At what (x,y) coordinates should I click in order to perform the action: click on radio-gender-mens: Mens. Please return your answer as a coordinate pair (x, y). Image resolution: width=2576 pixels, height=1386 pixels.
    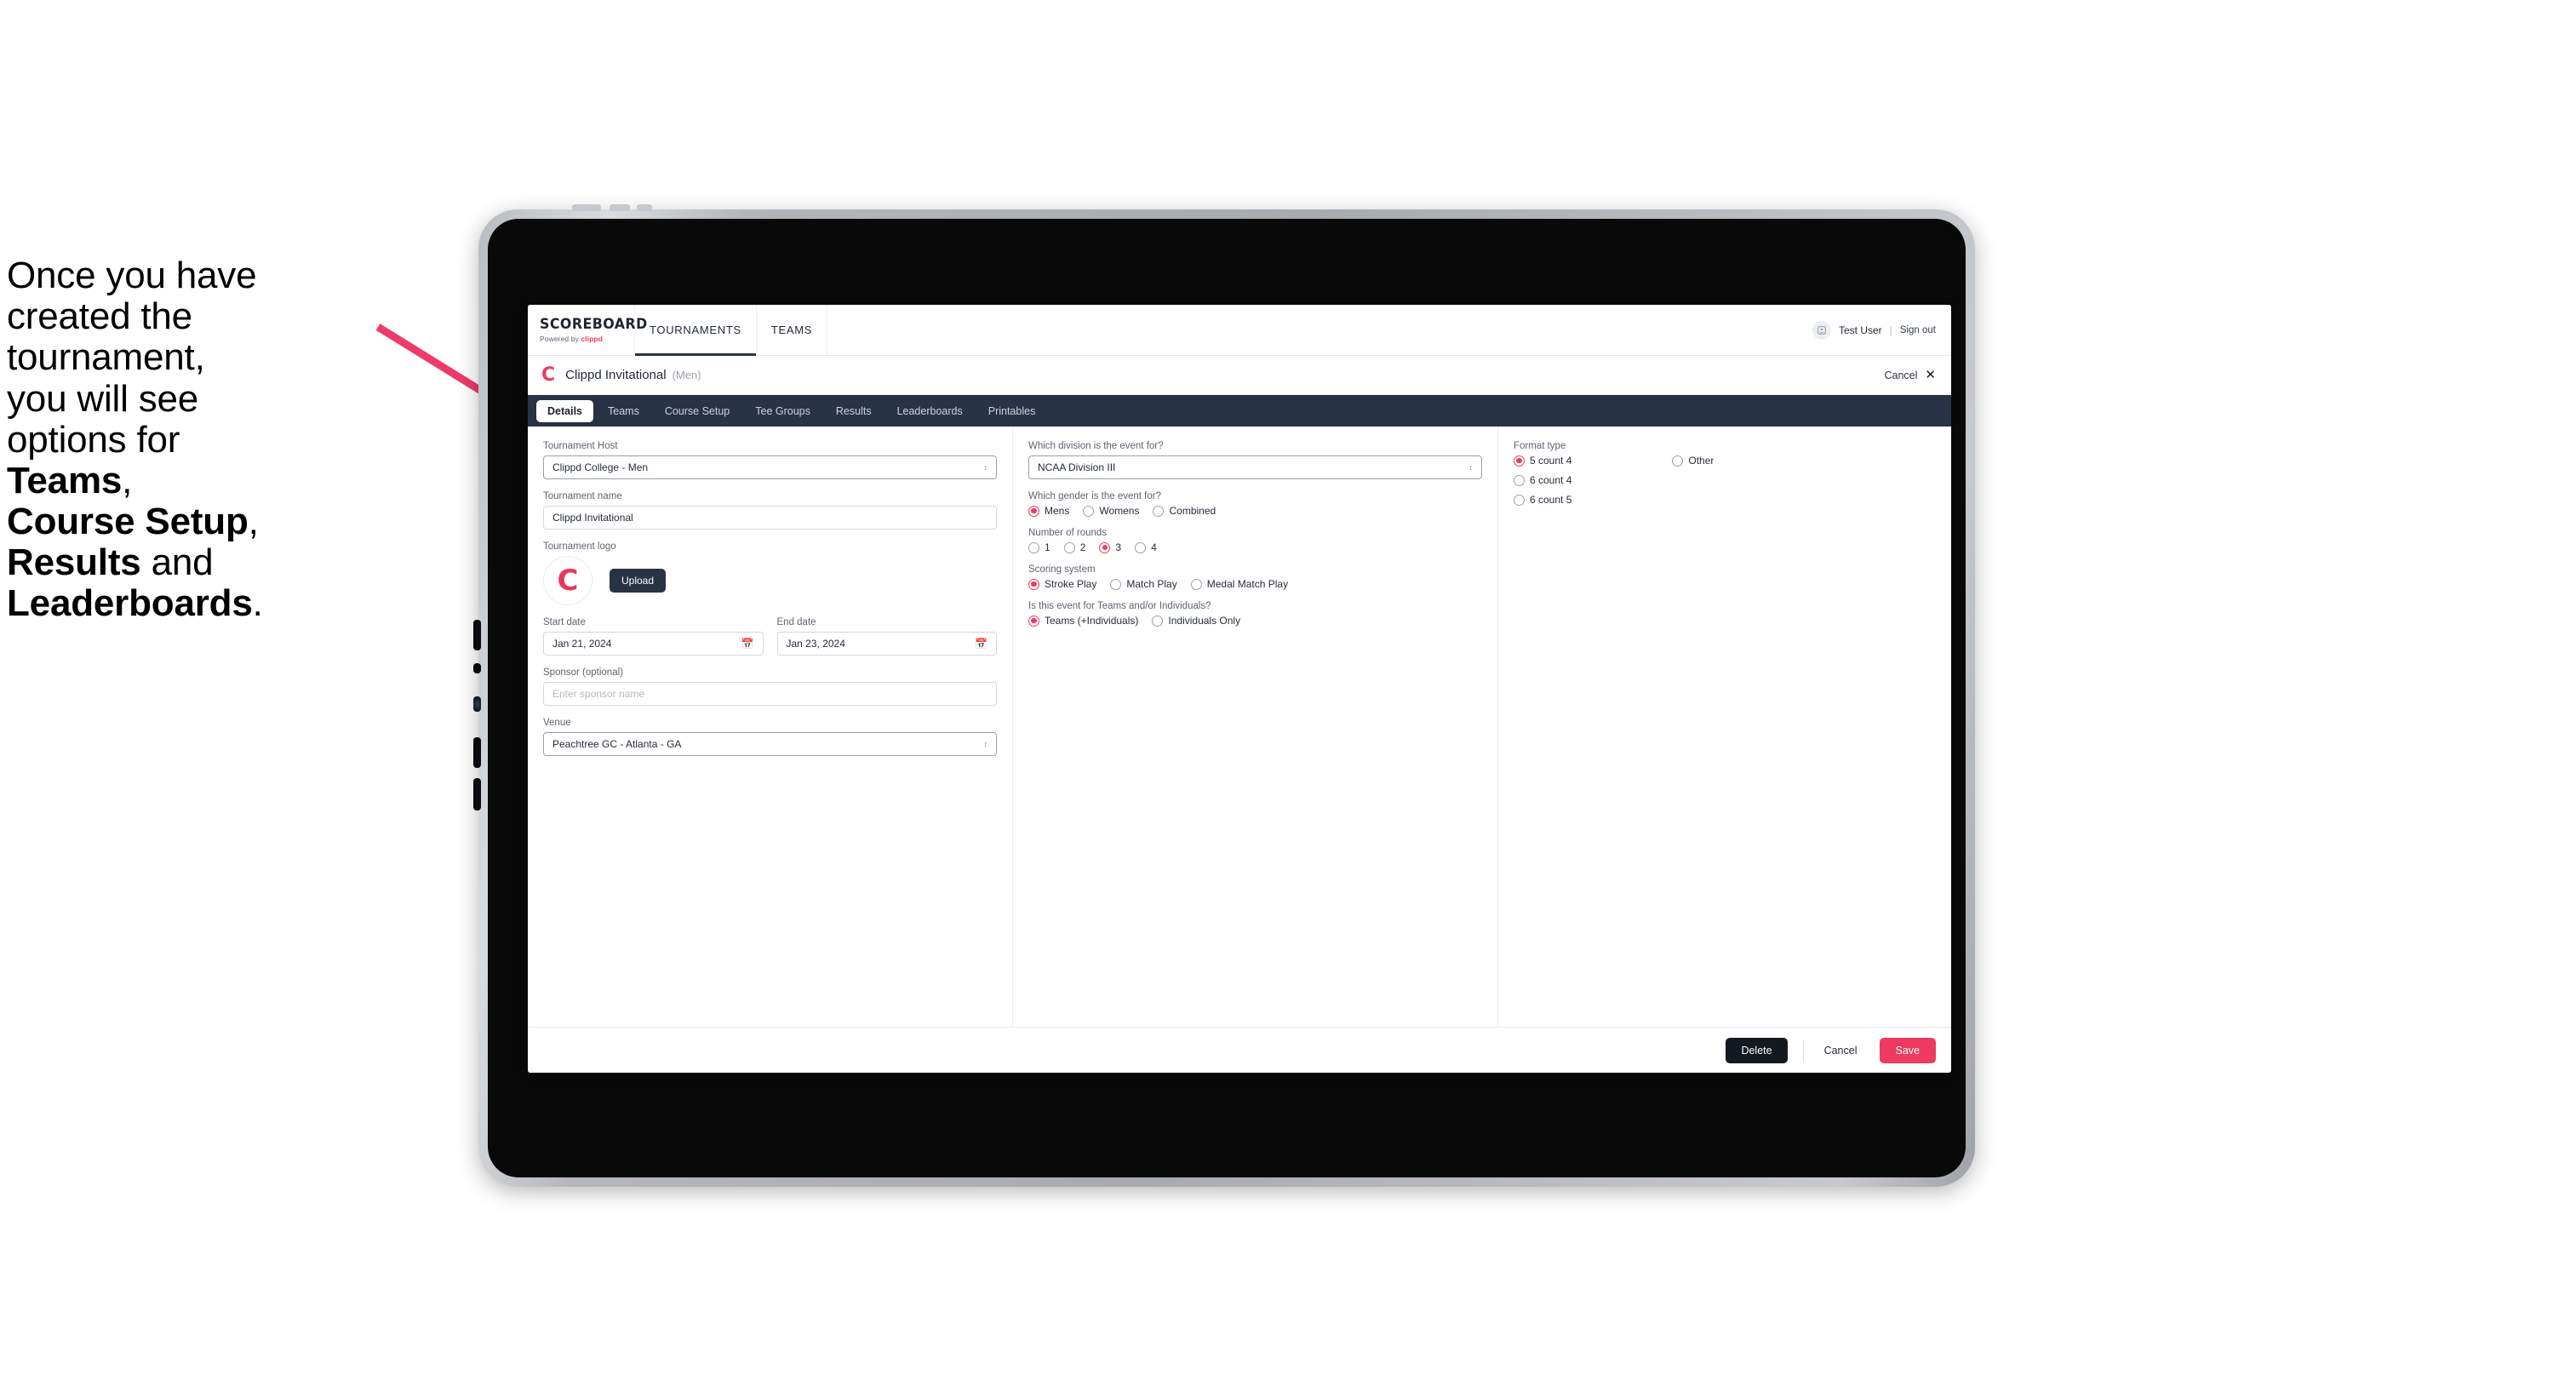
    Looking at the image, I should click on (1048, 511).